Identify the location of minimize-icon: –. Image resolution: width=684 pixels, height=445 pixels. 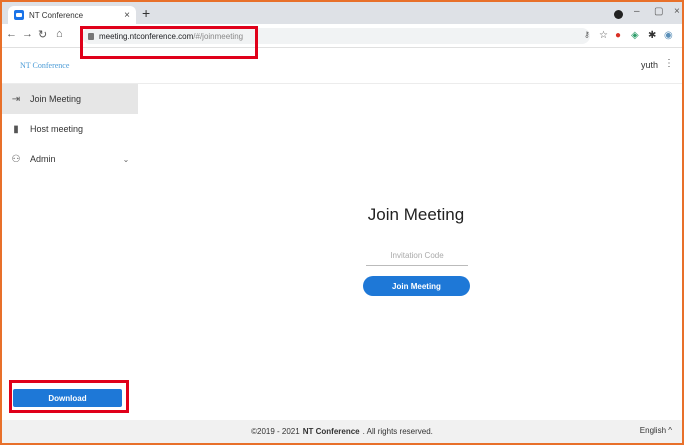
(637, 11).